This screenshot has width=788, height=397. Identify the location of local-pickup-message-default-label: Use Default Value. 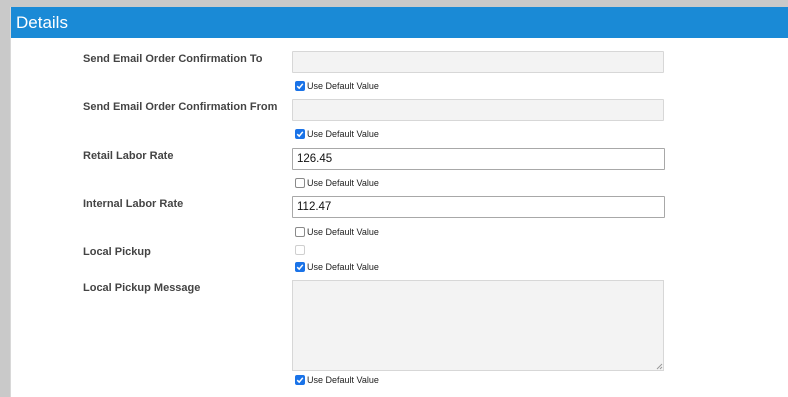
(343, 380).